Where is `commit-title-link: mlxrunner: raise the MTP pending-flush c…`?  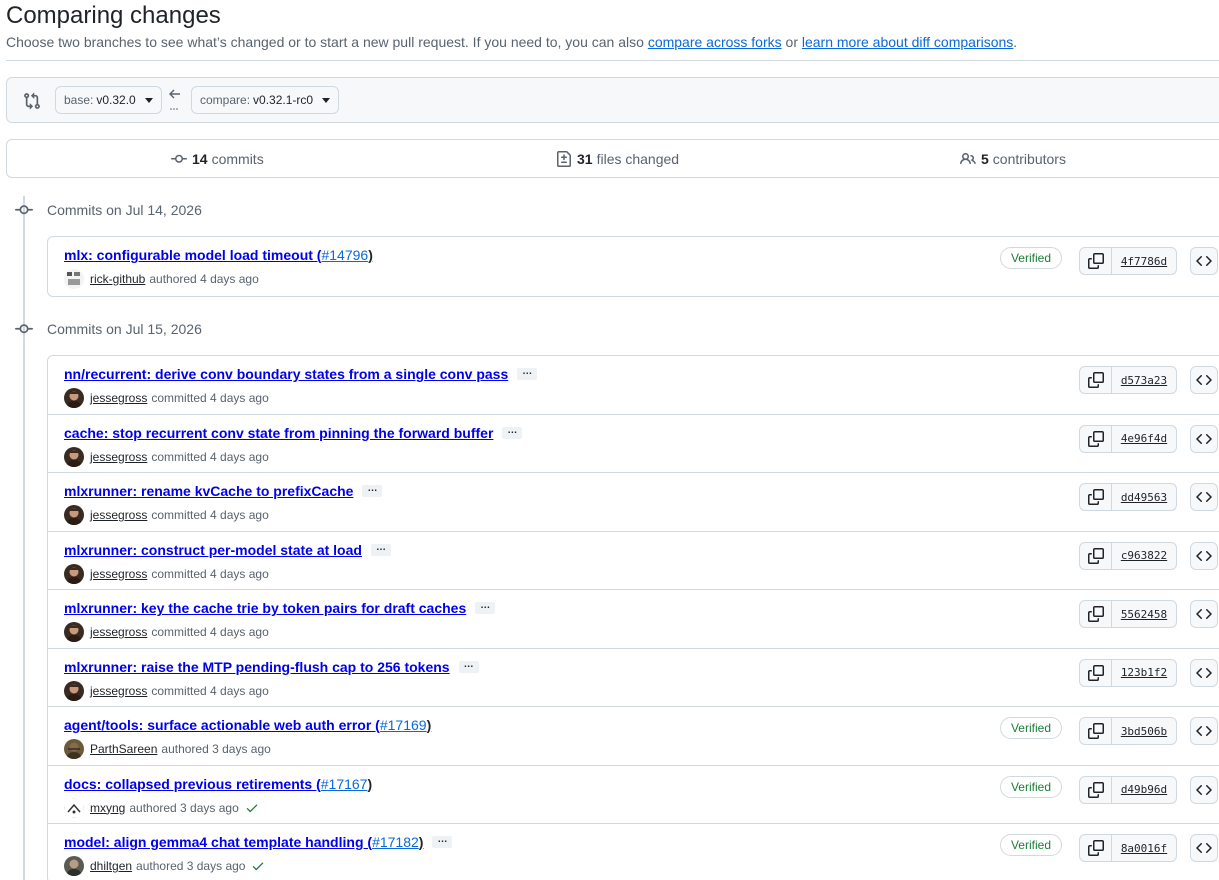
commit-title-link: mlxrunner: raise the MTP pending-flush c… is located at coordinates (257, 667).